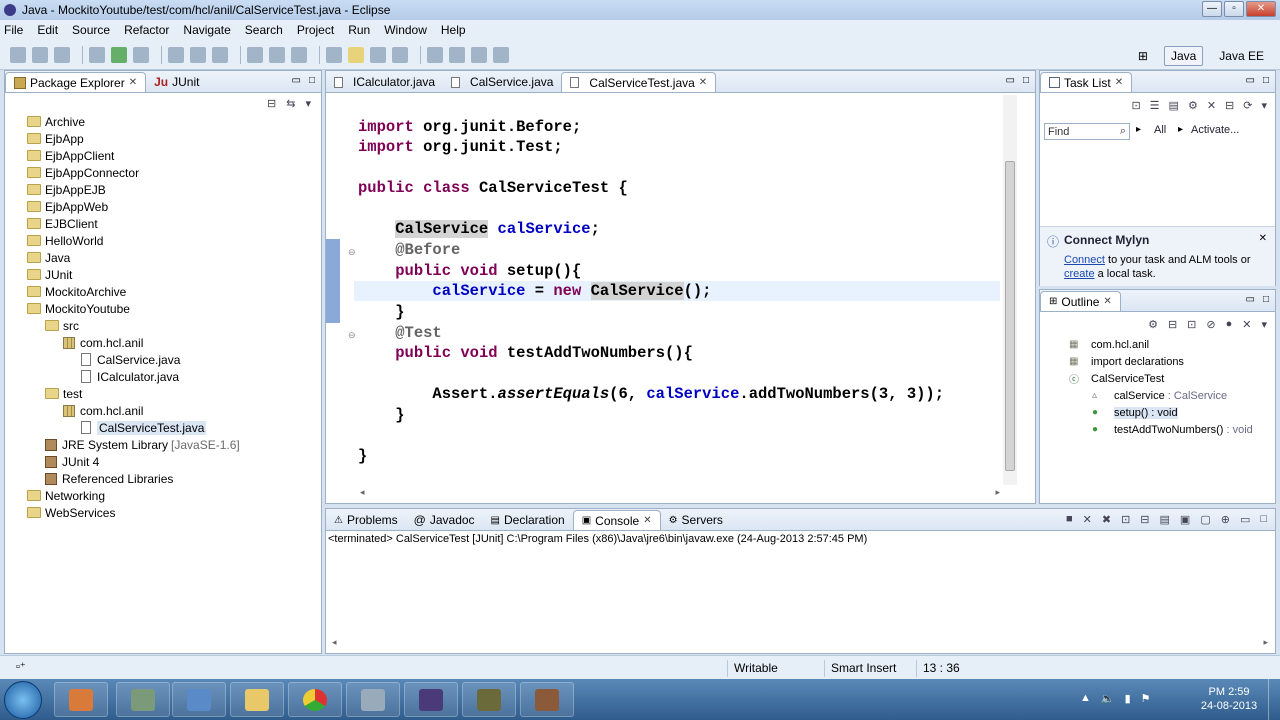 The width and height of the screenshot is (1280, 720). Describe the element at coordinates (299, 54) in the screenshot. I see `search-icon` at that location.